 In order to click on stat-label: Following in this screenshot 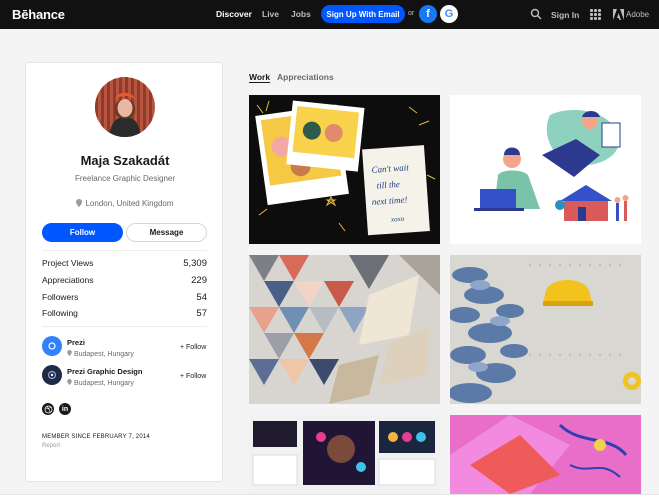, I will do `click(60, 313)`.